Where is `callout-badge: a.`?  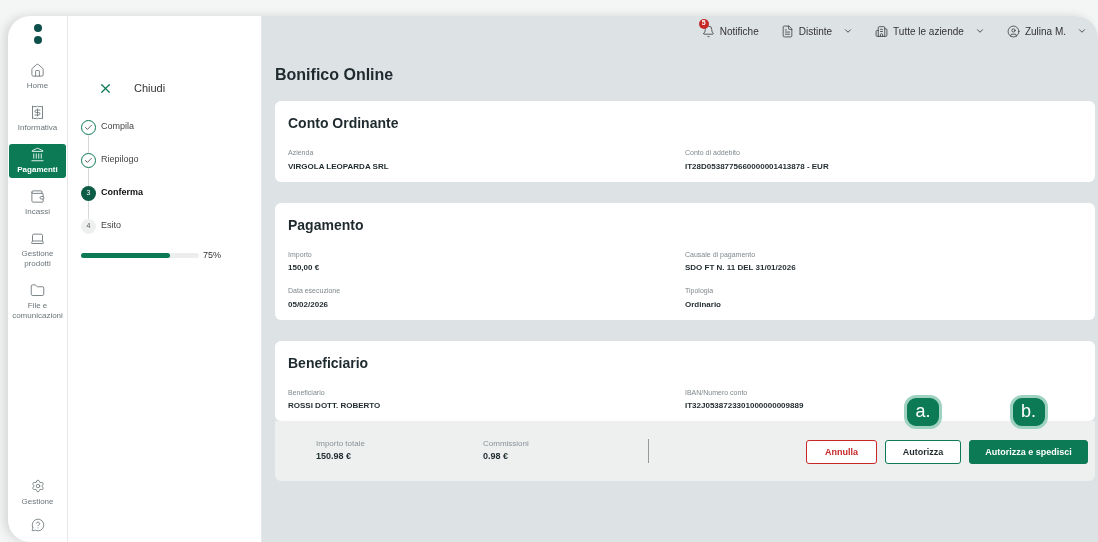
callout-badge: a. is located at coordinates (923, 411).